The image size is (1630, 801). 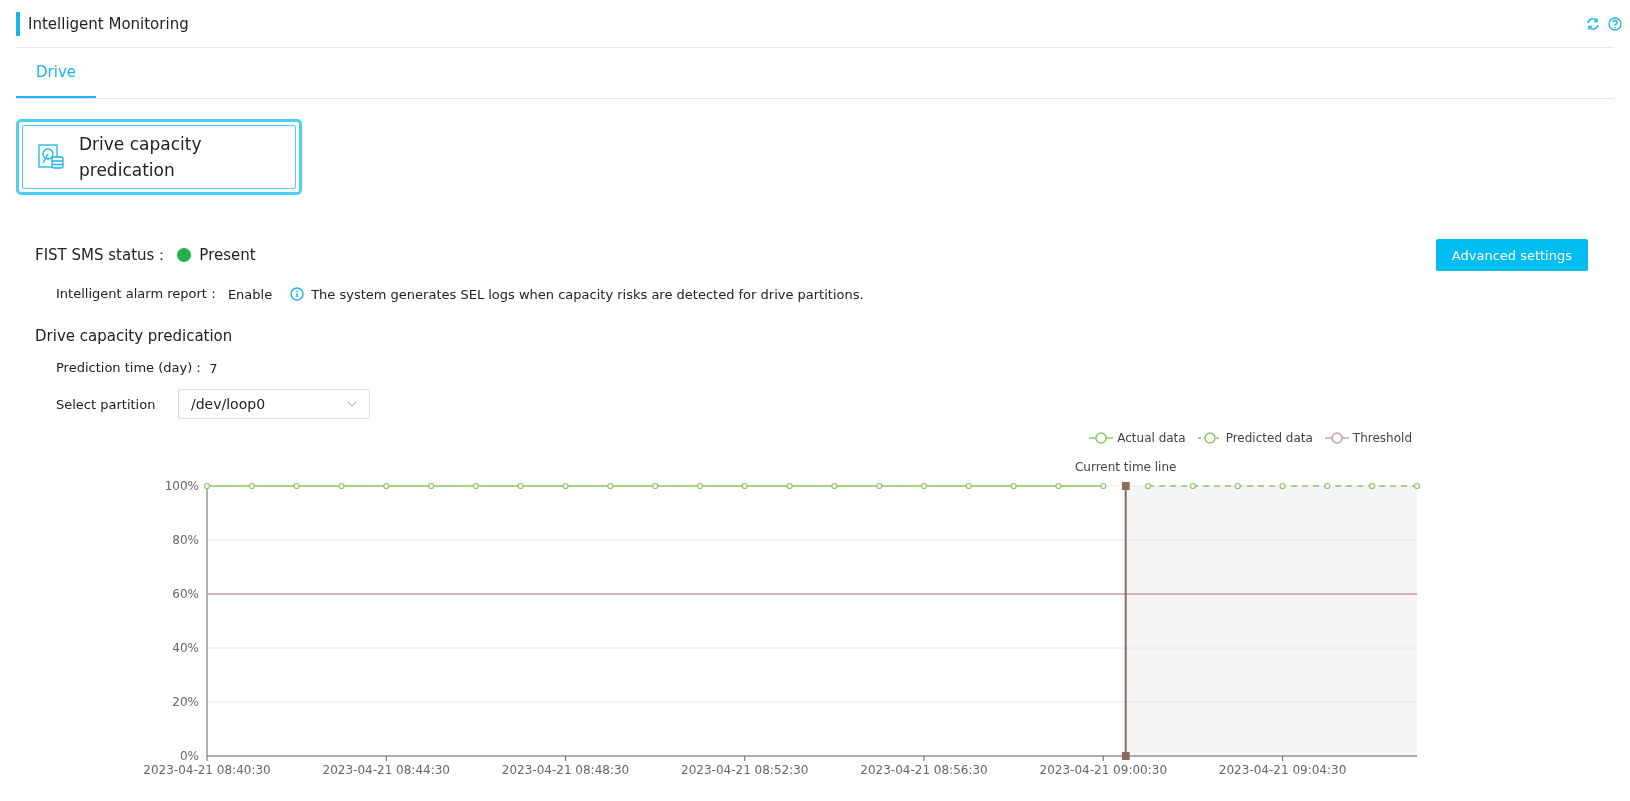 What do you see at coordinates (745, 770) in the screenshot?
I see `x-tick-label: 2023-04-21 08:52:30` at bounding box center [745, 770].